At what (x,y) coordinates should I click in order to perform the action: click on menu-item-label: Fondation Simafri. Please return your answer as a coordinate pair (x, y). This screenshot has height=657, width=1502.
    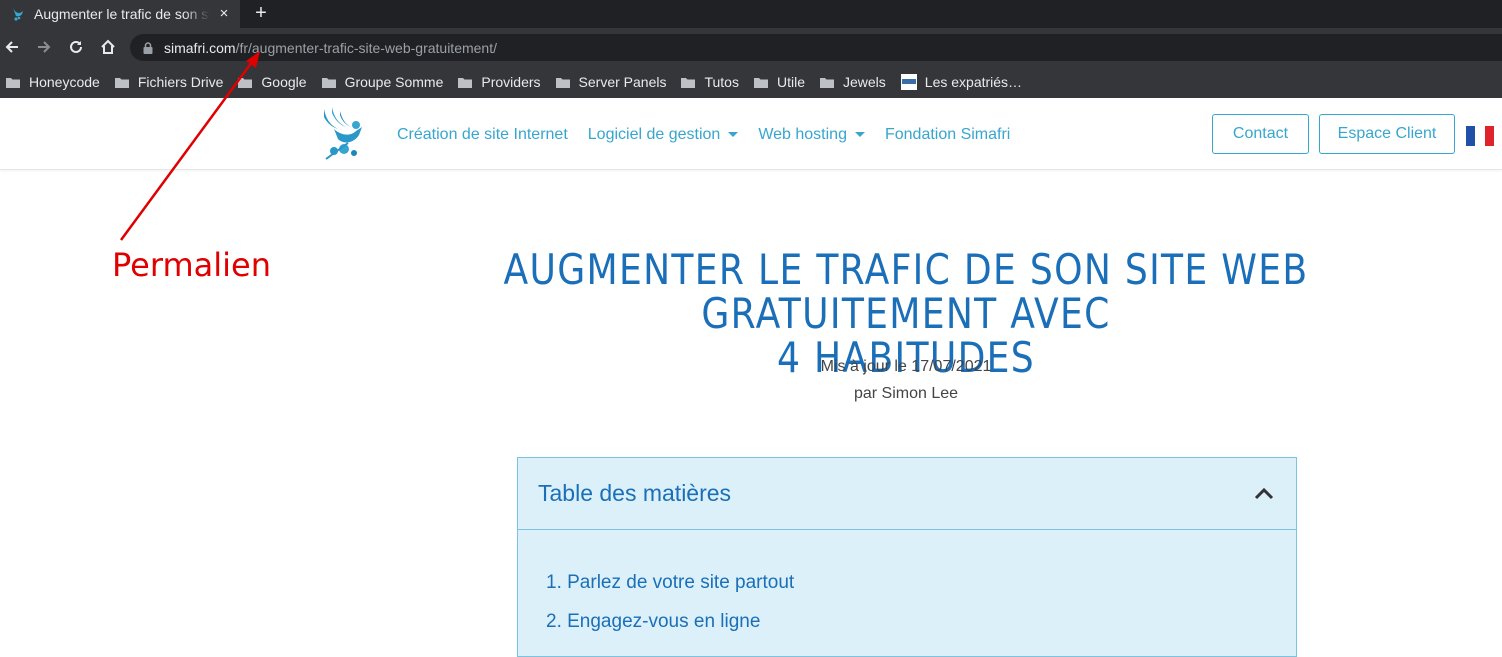
    Looking at the image, I should click on (947, 134).